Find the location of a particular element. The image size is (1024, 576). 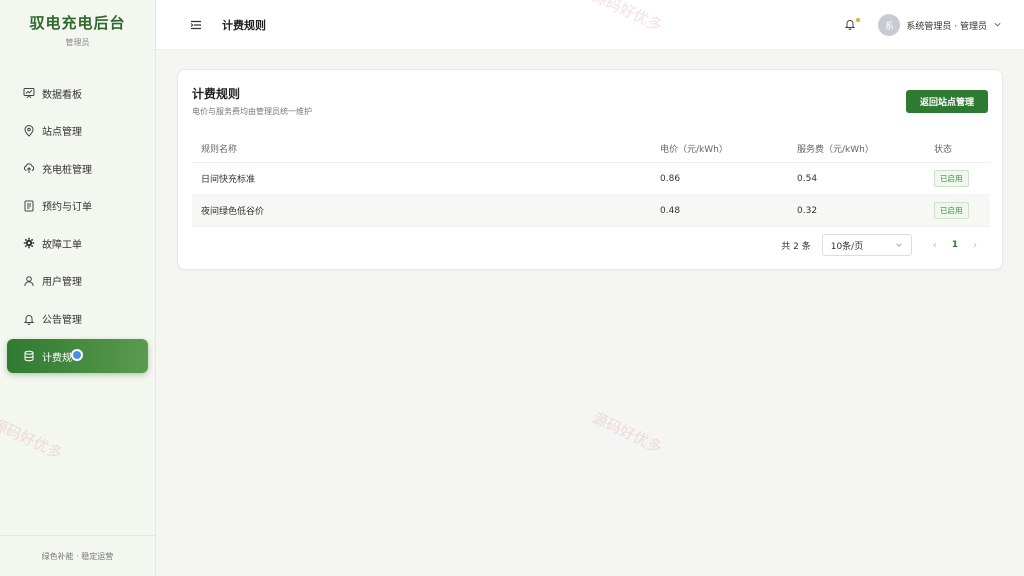

sidebar-item-faults: 故障工单 is located at coordinates (77, 243).